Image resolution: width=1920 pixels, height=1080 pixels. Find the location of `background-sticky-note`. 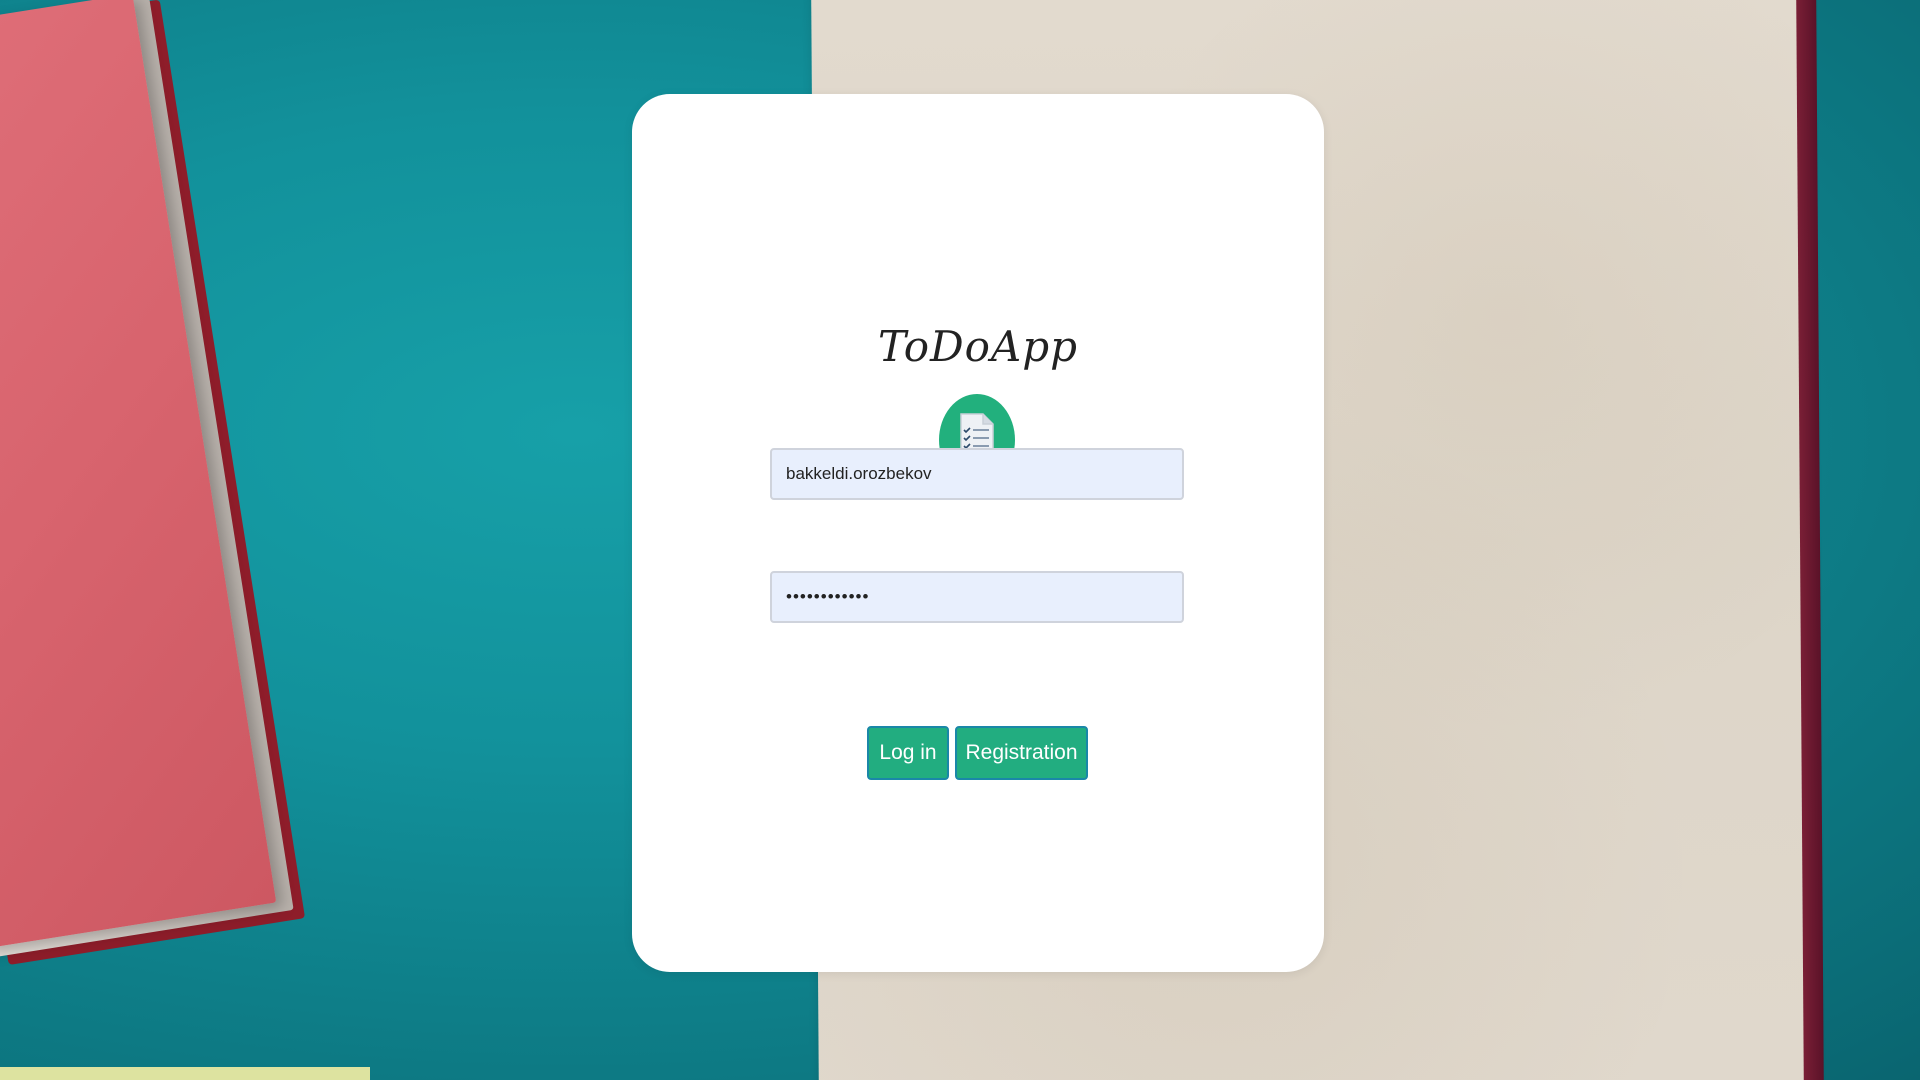

background-sticky-note is located at coordinates (185, 1073).